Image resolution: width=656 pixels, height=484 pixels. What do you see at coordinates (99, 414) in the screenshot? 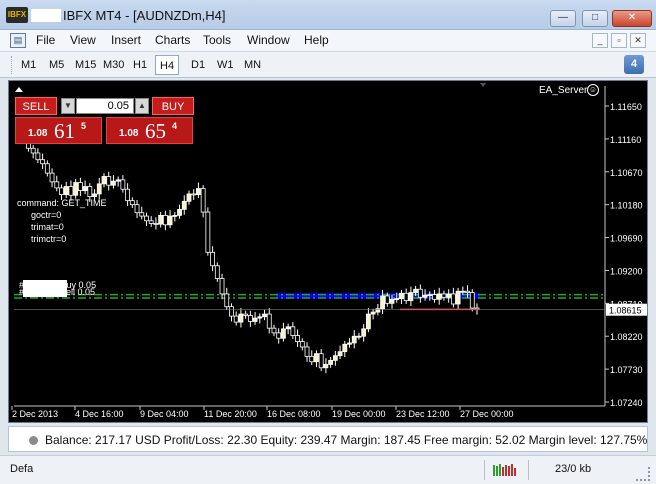
I see `x-tick-label: 4 Dec 16:00` at bounding box center [99, 414].